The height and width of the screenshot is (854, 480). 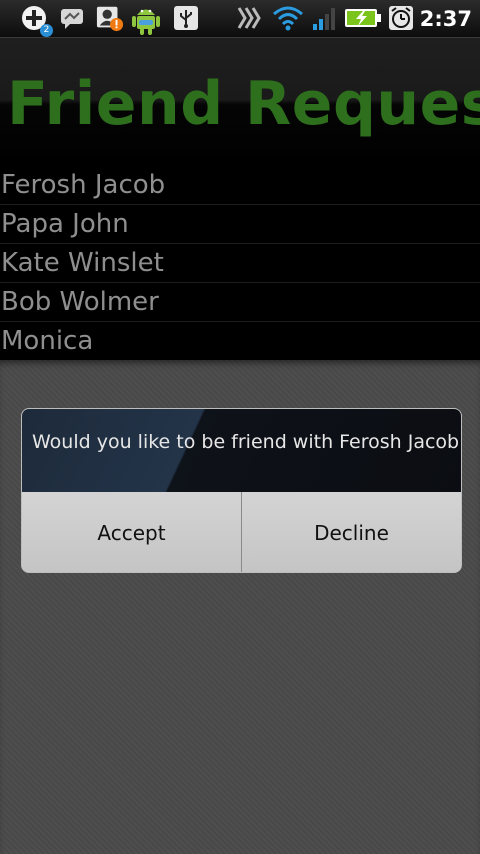 What do you see at coordinates (324, 18) in the screenshot?
I see `signal-icon` at bounding box center [324, 18].